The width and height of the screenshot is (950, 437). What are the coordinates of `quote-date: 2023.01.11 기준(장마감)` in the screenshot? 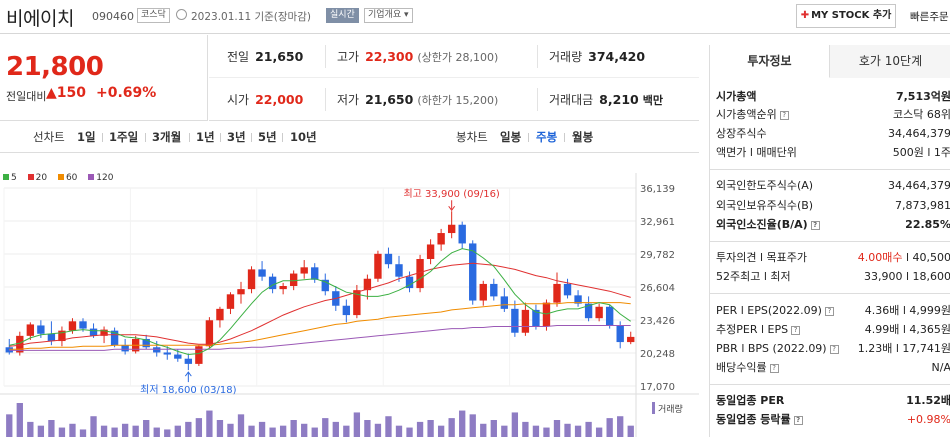 It's located at (251, 17).